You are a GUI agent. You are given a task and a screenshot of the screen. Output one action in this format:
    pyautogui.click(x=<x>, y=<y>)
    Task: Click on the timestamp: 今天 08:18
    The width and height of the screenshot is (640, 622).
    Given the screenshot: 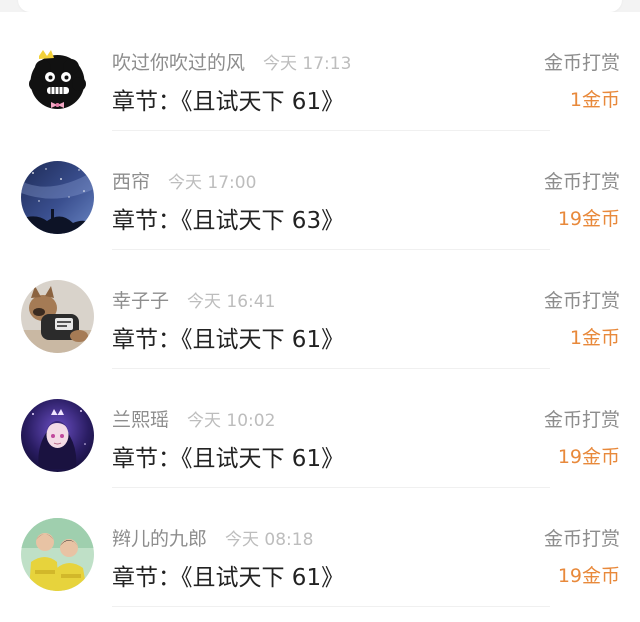 What is the action you would take?
    pyautogui.click(x=269, y=540)
    